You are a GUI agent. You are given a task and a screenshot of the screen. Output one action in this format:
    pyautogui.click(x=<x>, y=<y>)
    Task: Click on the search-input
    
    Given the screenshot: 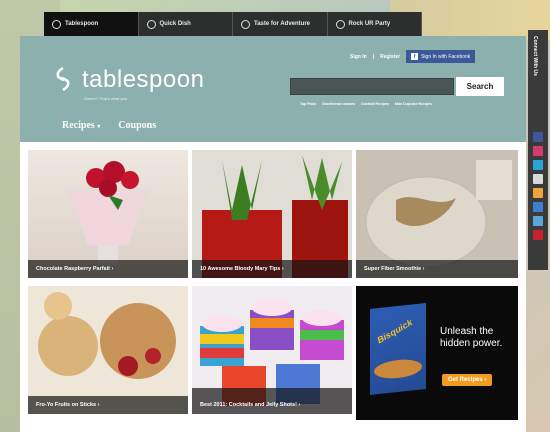 What is the action you would take?
    pyautogui.click(x=372, y=86)
    